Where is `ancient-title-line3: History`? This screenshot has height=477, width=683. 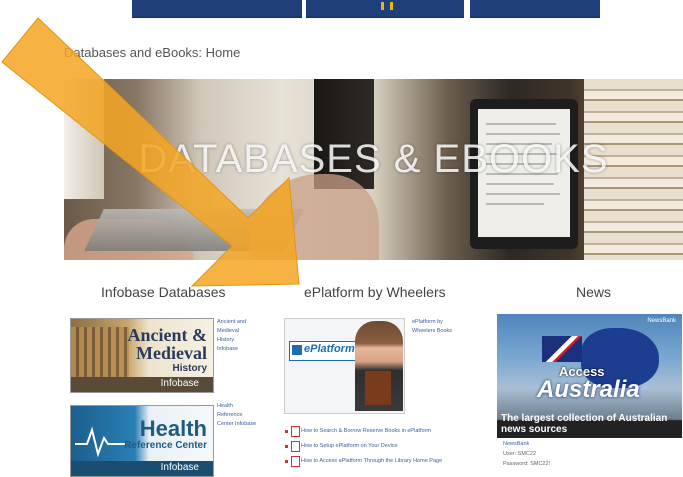 ancient-title-line3: History is located at coordinates (189, 368).